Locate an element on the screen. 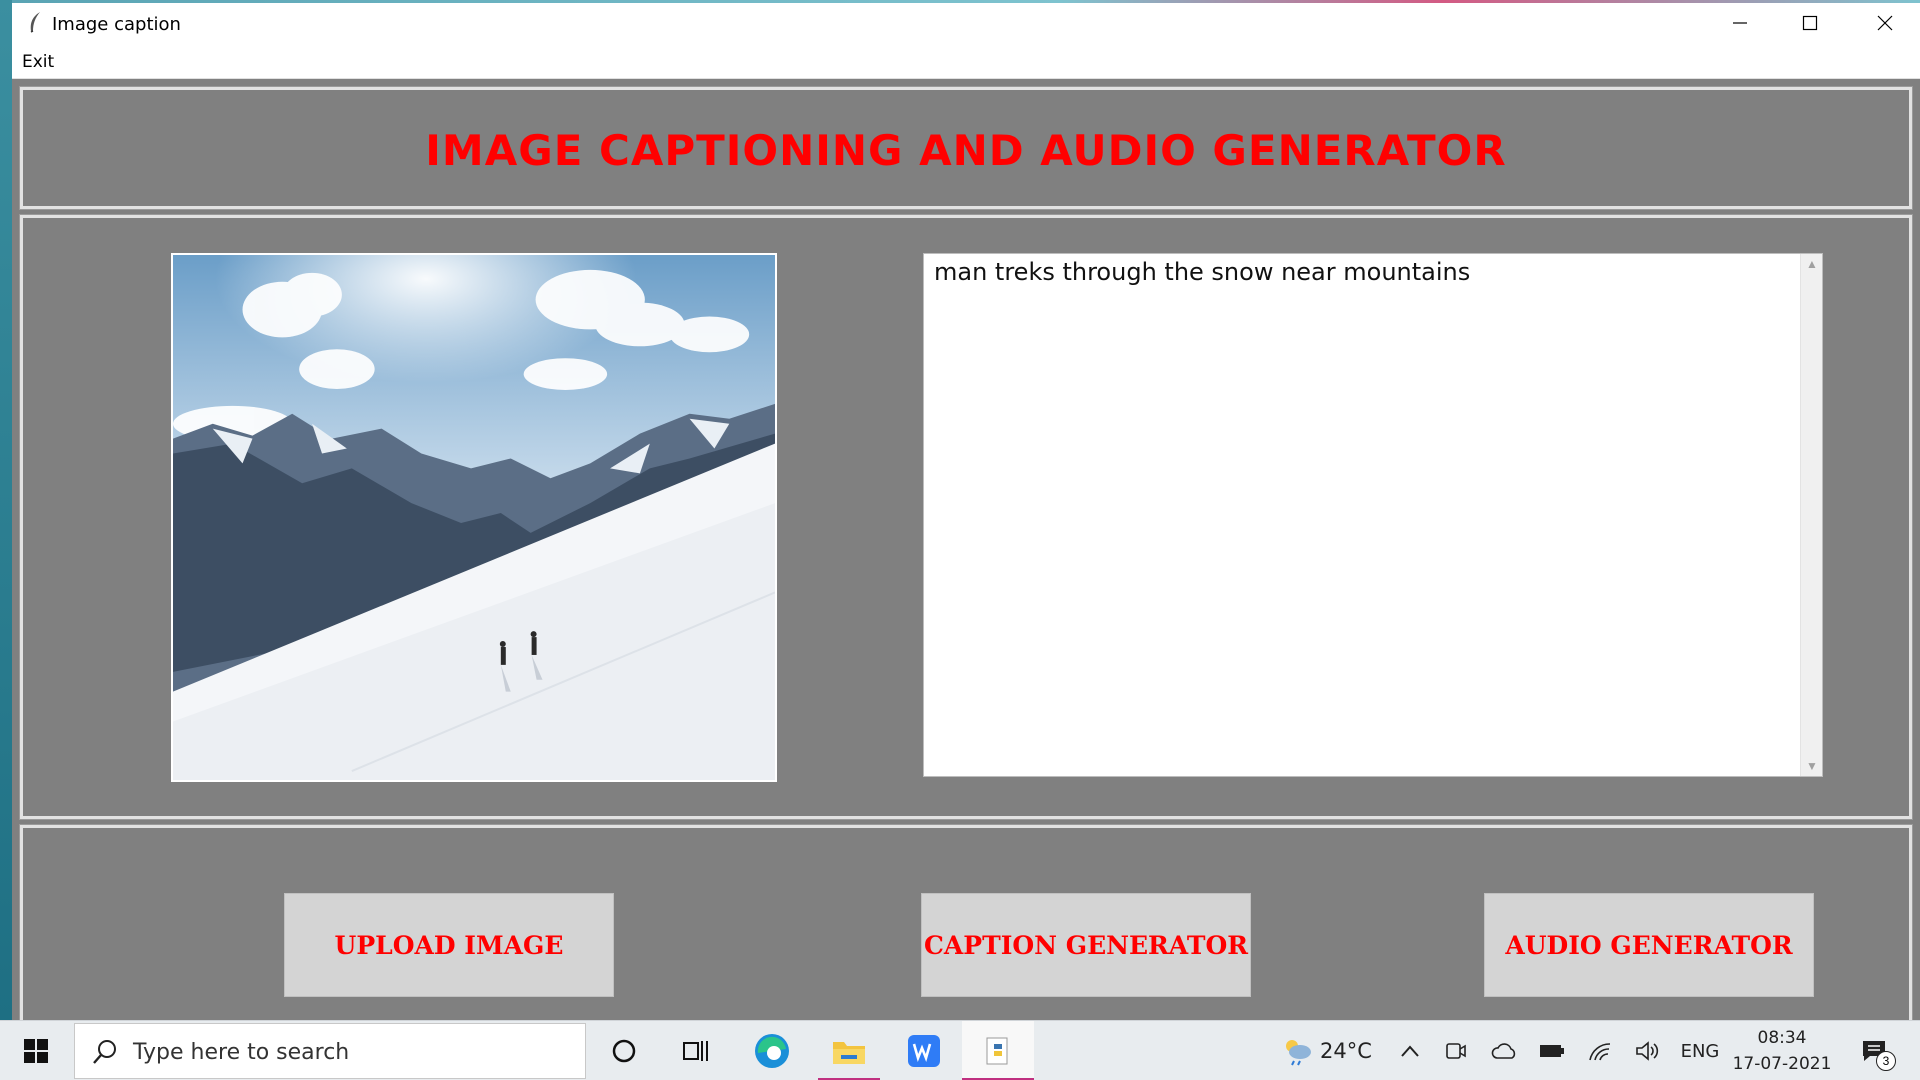 The height and width of the screenshot is (1080, 1920). audio-generator-button: AUDIO GENERATOR is located at coordinates (1649, 945).